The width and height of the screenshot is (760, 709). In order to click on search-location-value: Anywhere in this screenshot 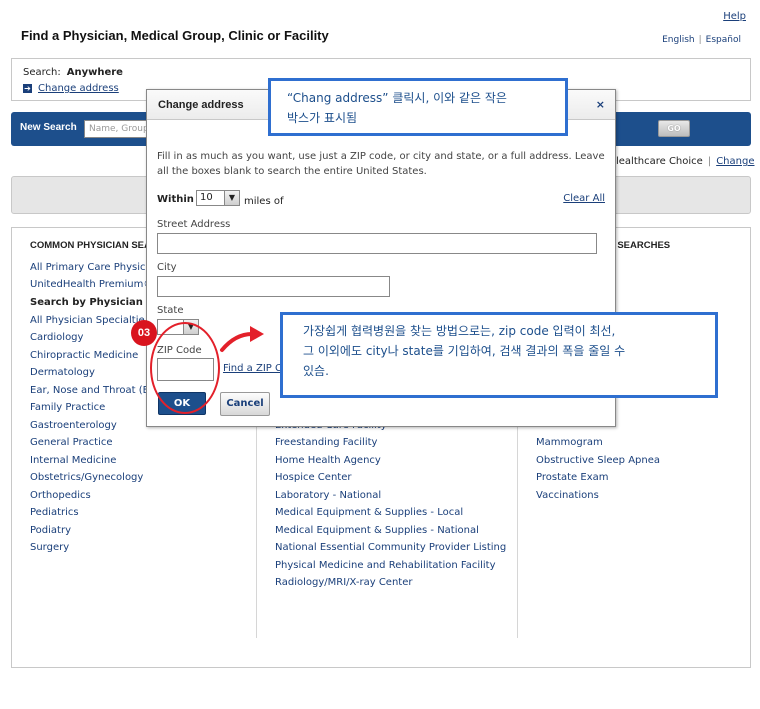, I will do `click(94, 72)`.